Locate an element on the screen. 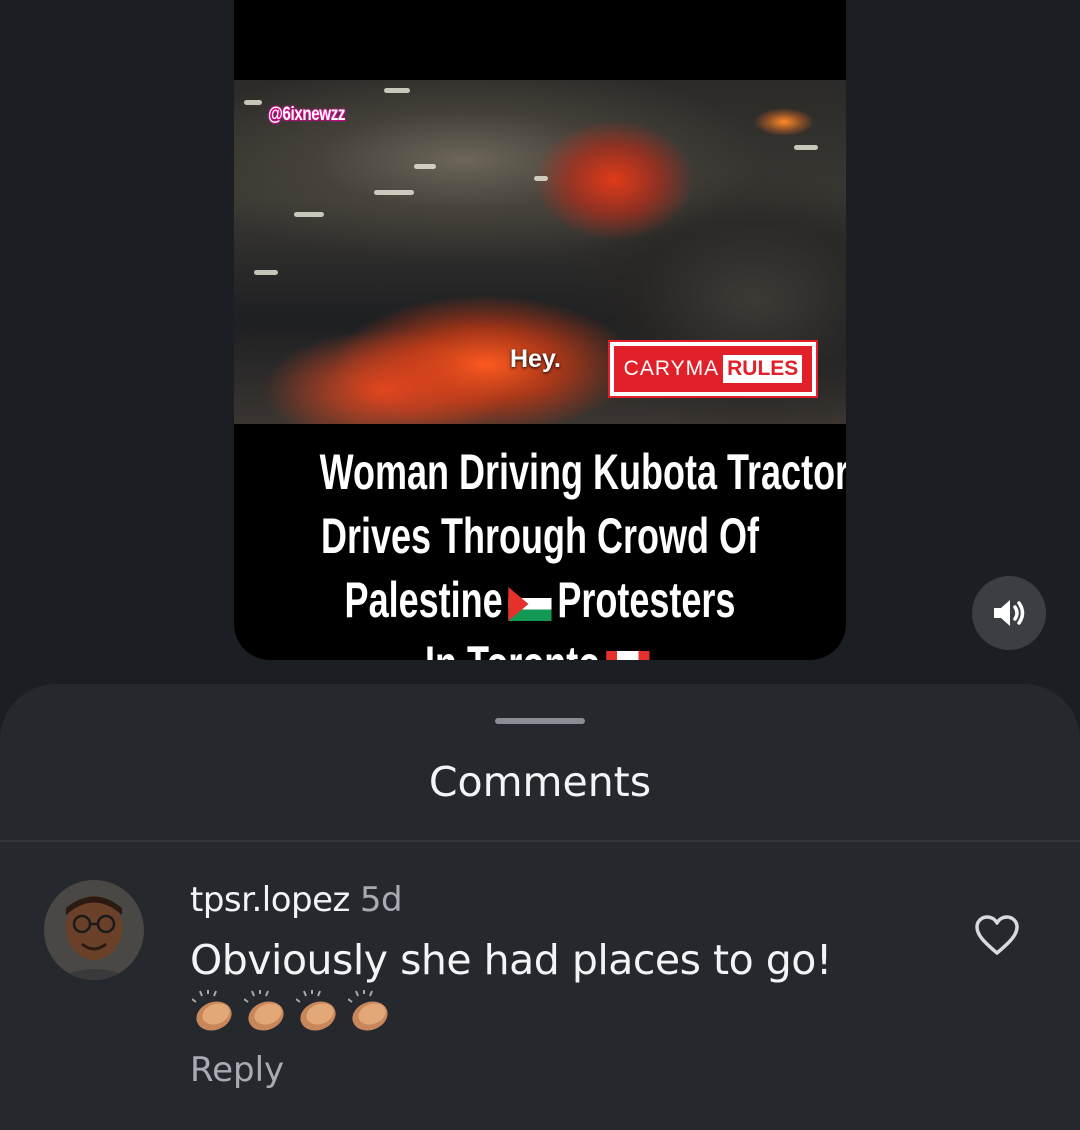  avatar is located at coordinates (94, 930).